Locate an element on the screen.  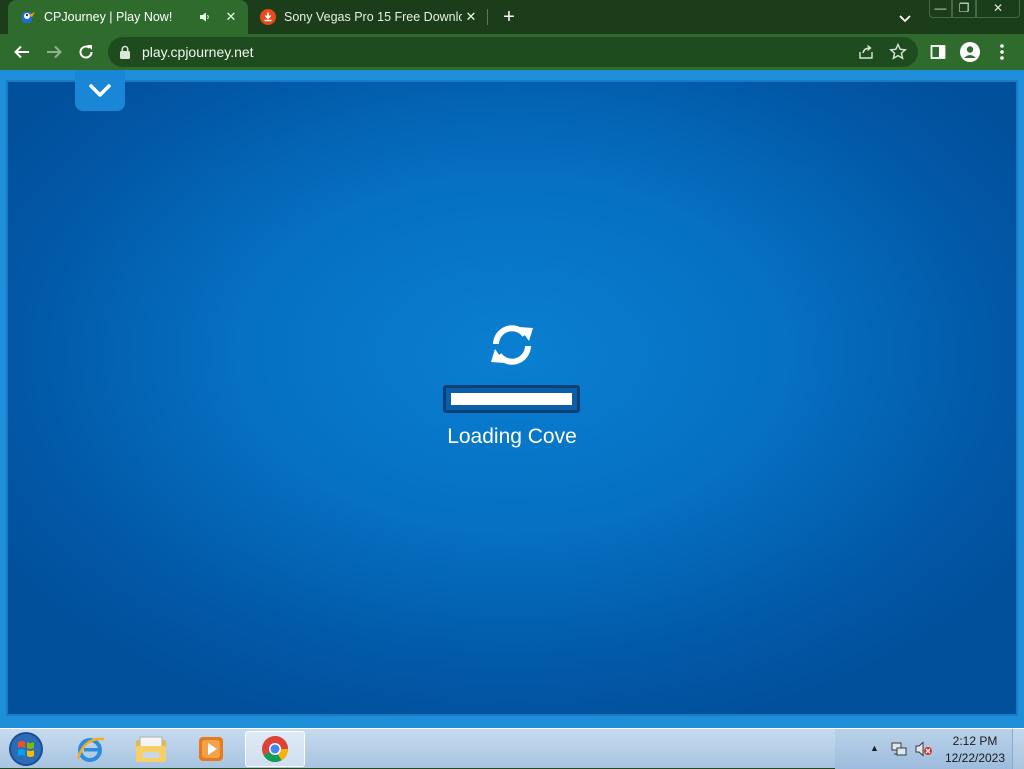
loading-progress-bar is located at coordinates (511, 399).